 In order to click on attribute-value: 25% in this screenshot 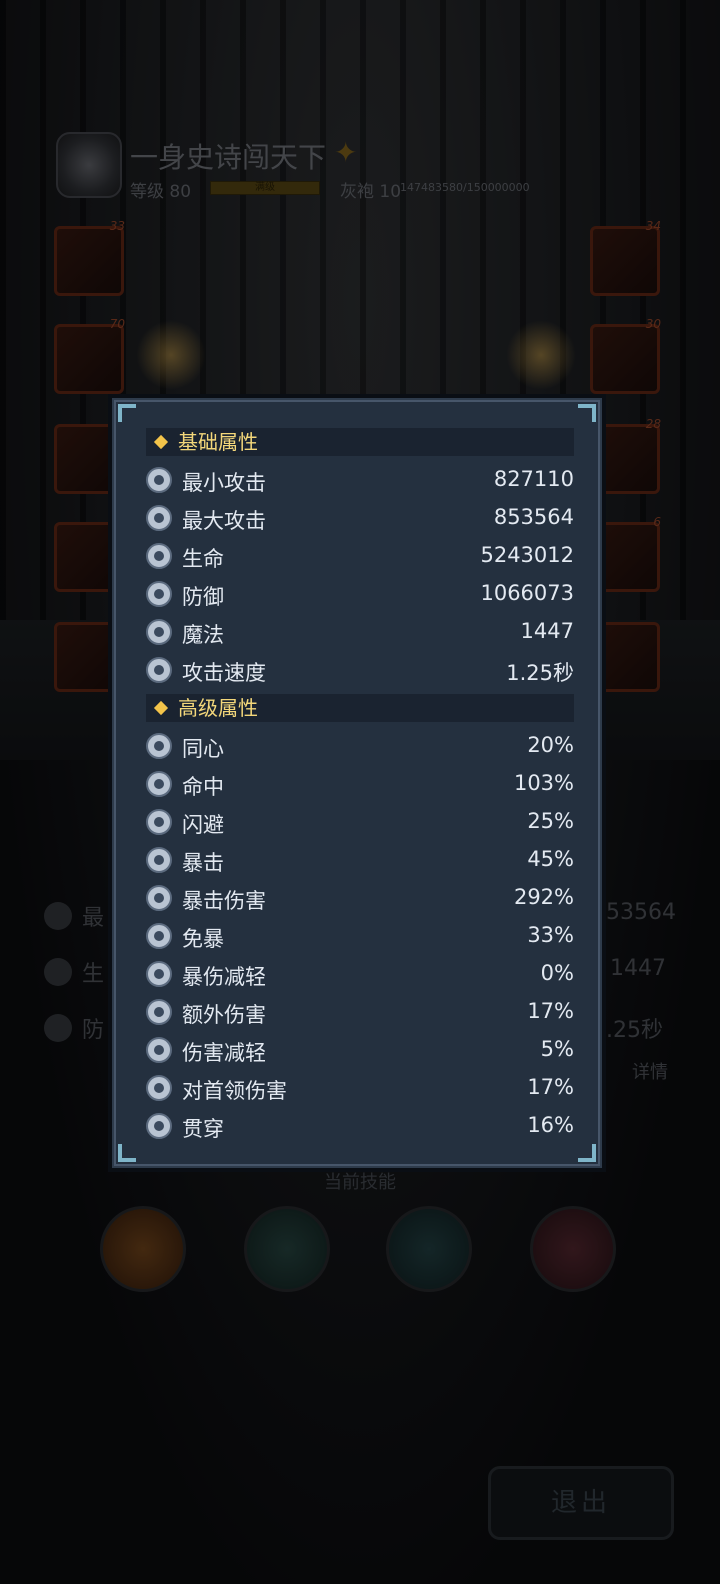, I will do `click(550, 821)`.